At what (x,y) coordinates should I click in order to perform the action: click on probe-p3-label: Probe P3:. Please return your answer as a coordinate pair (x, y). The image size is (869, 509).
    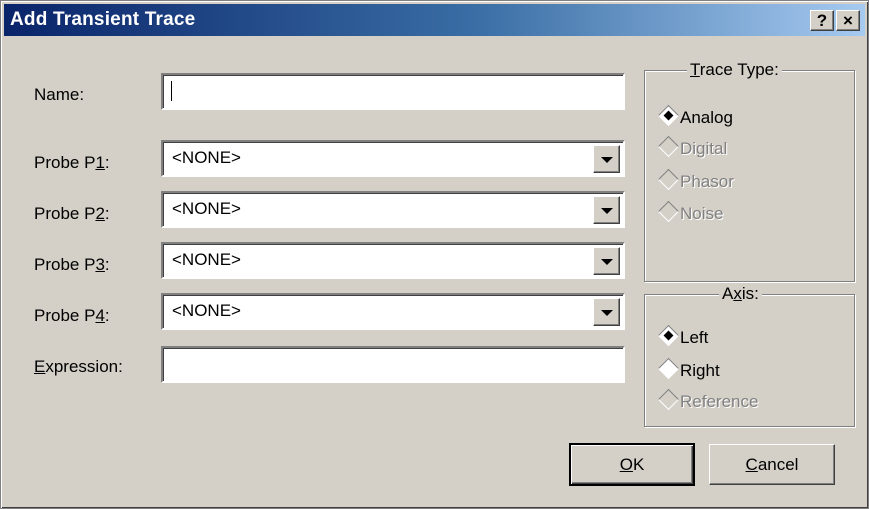
    Looking at the image, I should click on (72, 264).